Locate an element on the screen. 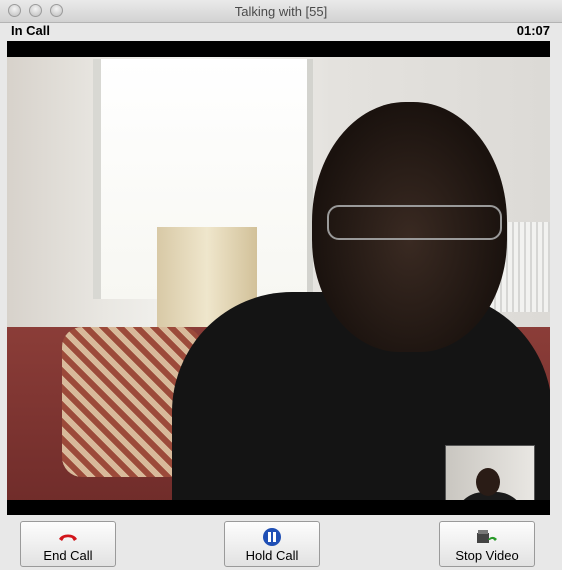  hold-call-label: Hold Call is located at coordinates (272, 555).